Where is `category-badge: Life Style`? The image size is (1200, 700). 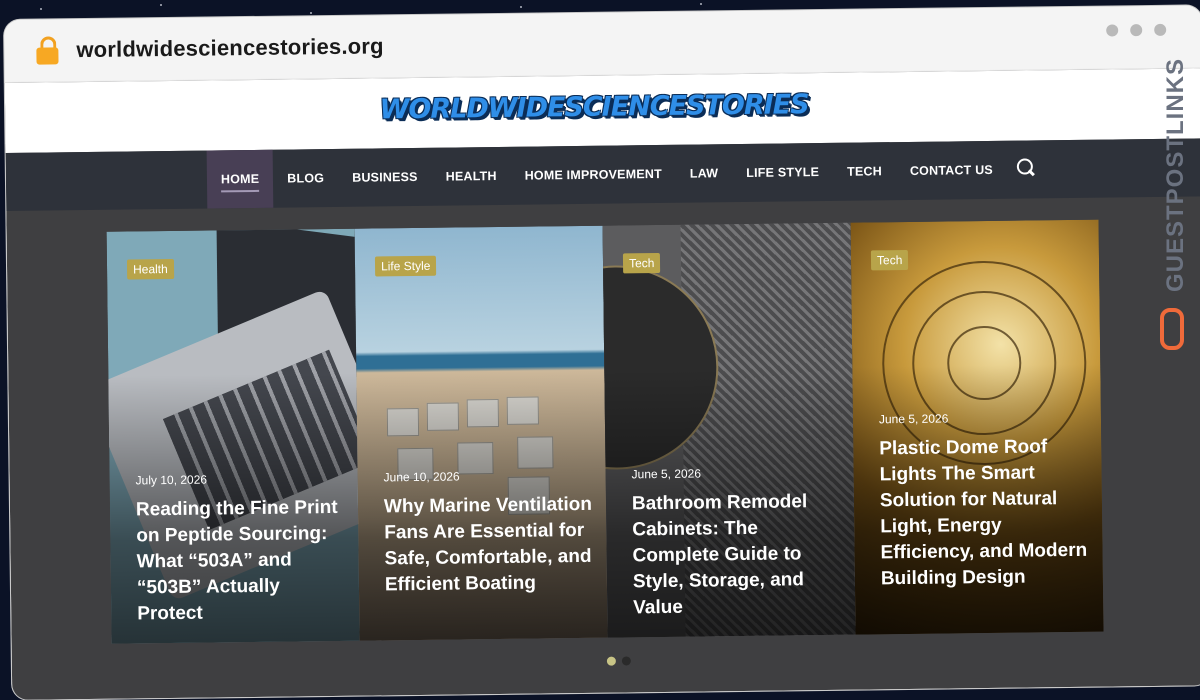
category-badge: Life Style is located at coordinates (405, 266).